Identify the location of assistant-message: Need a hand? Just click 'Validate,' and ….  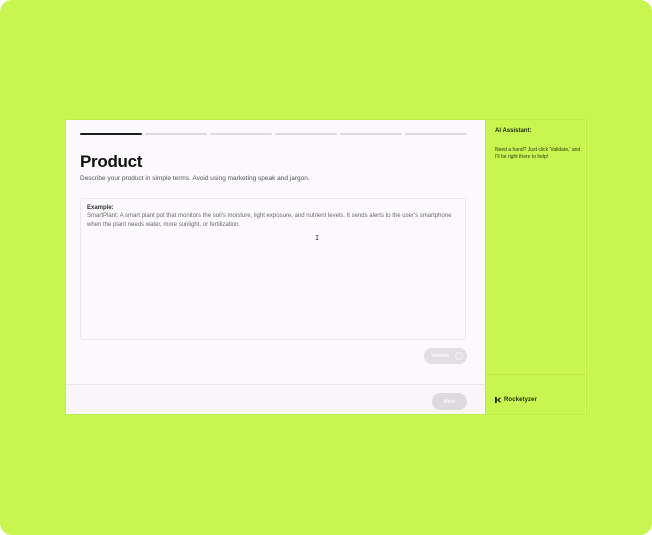
(538, 153).